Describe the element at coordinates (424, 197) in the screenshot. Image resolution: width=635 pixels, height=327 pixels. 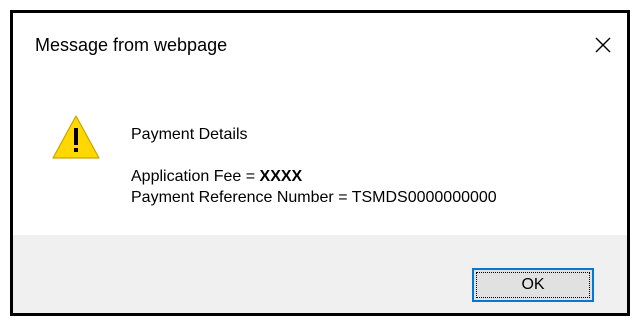
I see `reference-value: TSMDS0000000000` at that location.